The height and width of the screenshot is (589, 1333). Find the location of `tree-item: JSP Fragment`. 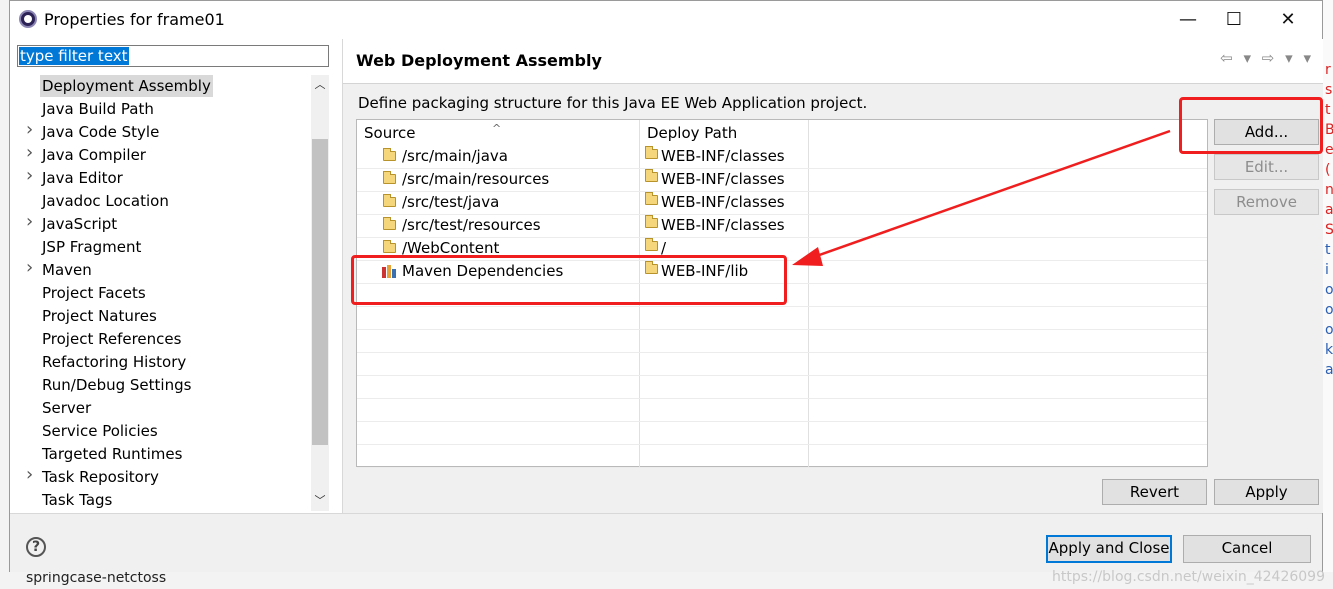

tree-item: JSP Fragment is located at coordinates (160, 247).